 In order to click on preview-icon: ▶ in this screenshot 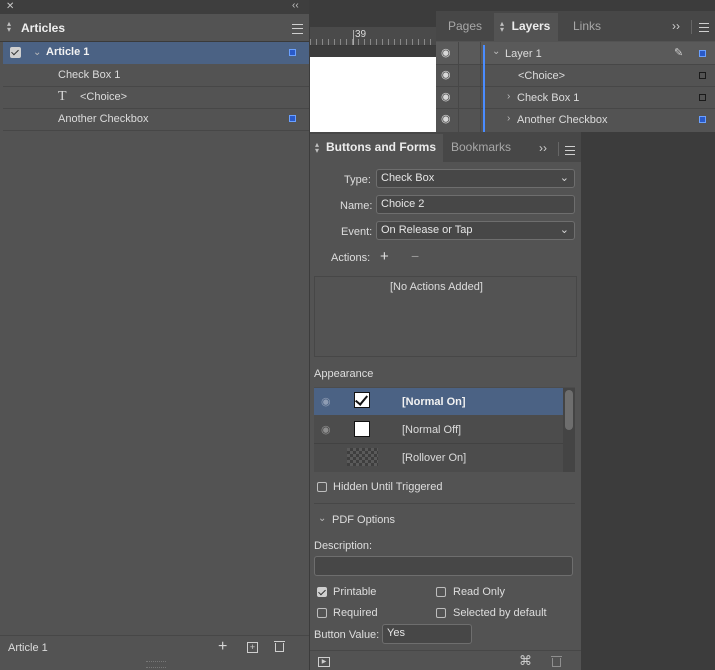, I will do `click(324, 662)`.